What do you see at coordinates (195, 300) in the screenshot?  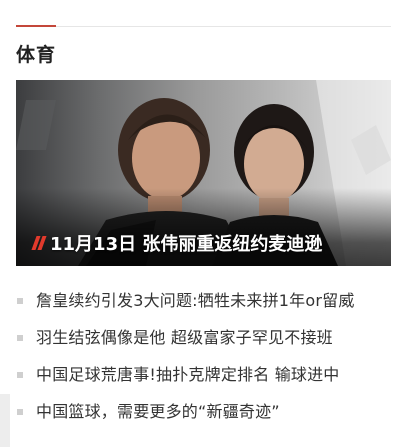 I see `news-link: 詹皇续约引发3大问题:牺牲未来拼1年or留威` at bounding box center [195, 300].